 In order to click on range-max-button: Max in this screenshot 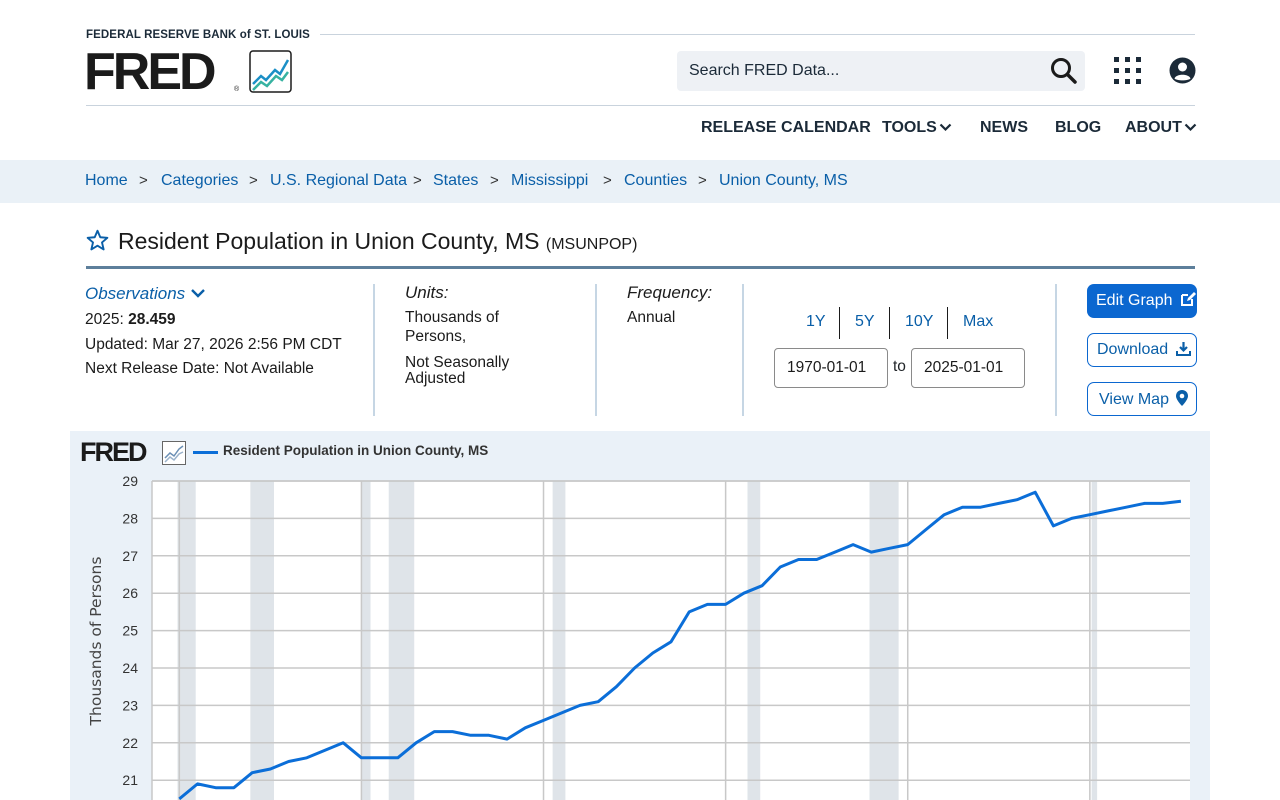, I will do `click(978, 322)`.